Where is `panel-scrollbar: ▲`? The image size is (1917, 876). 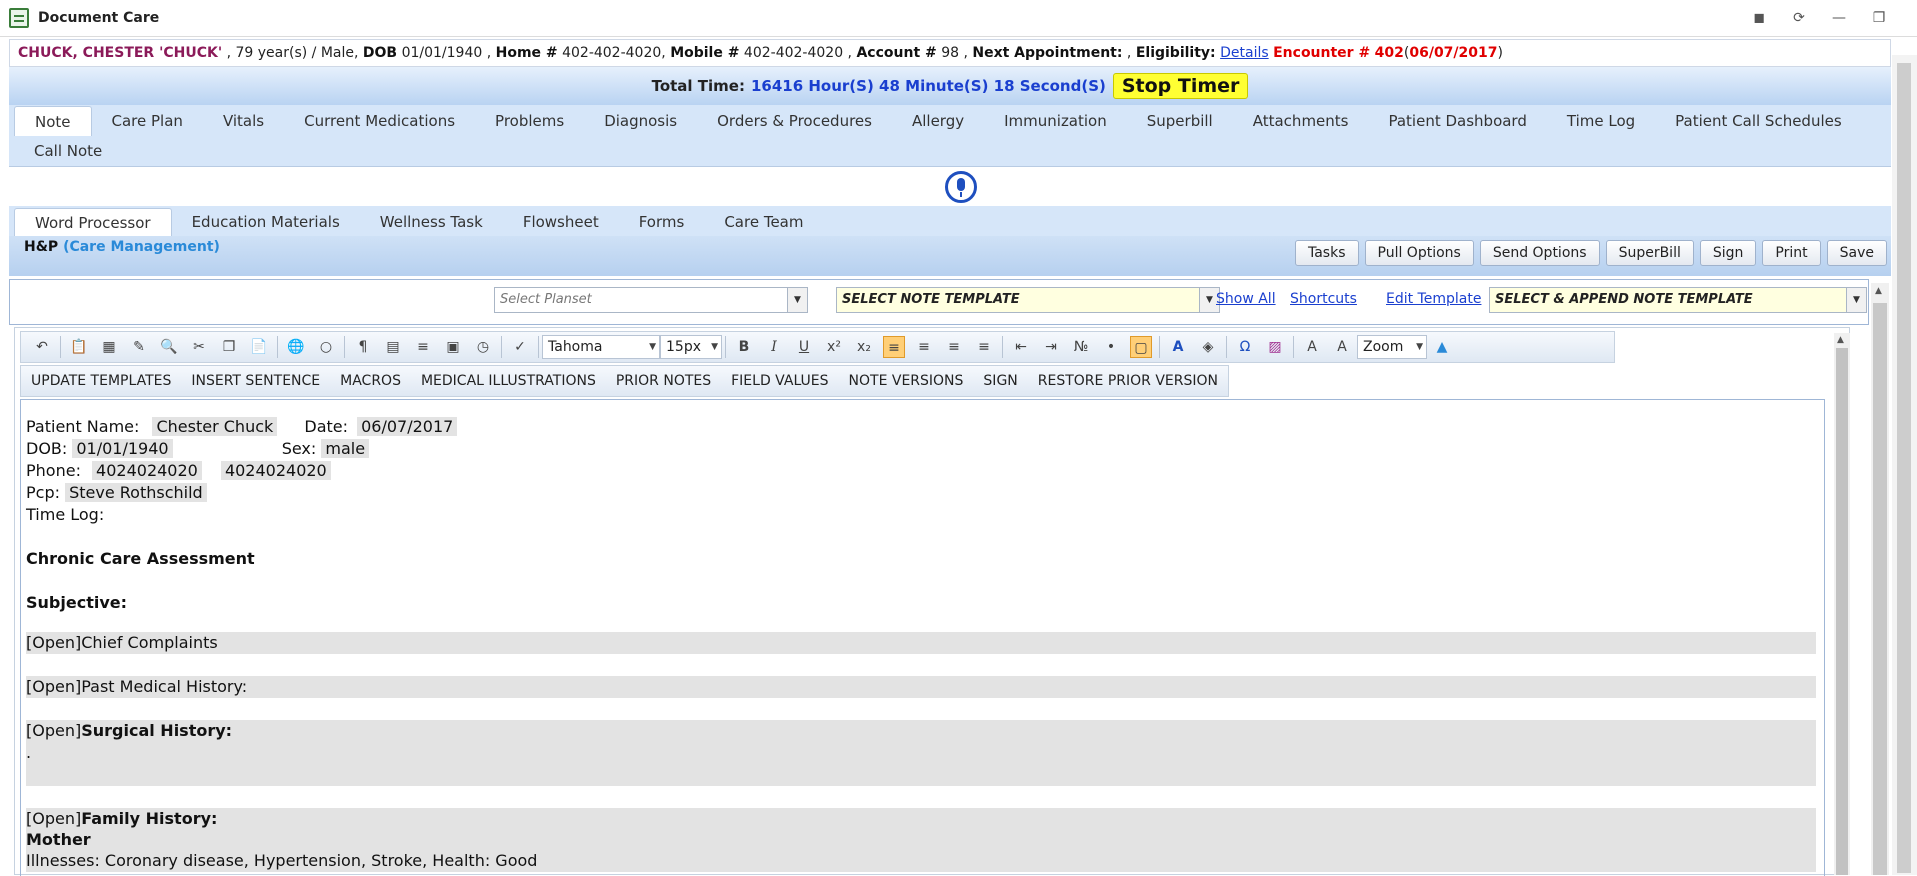
panel-scrollbar: ▲ is located at coordinates (1880, 579).